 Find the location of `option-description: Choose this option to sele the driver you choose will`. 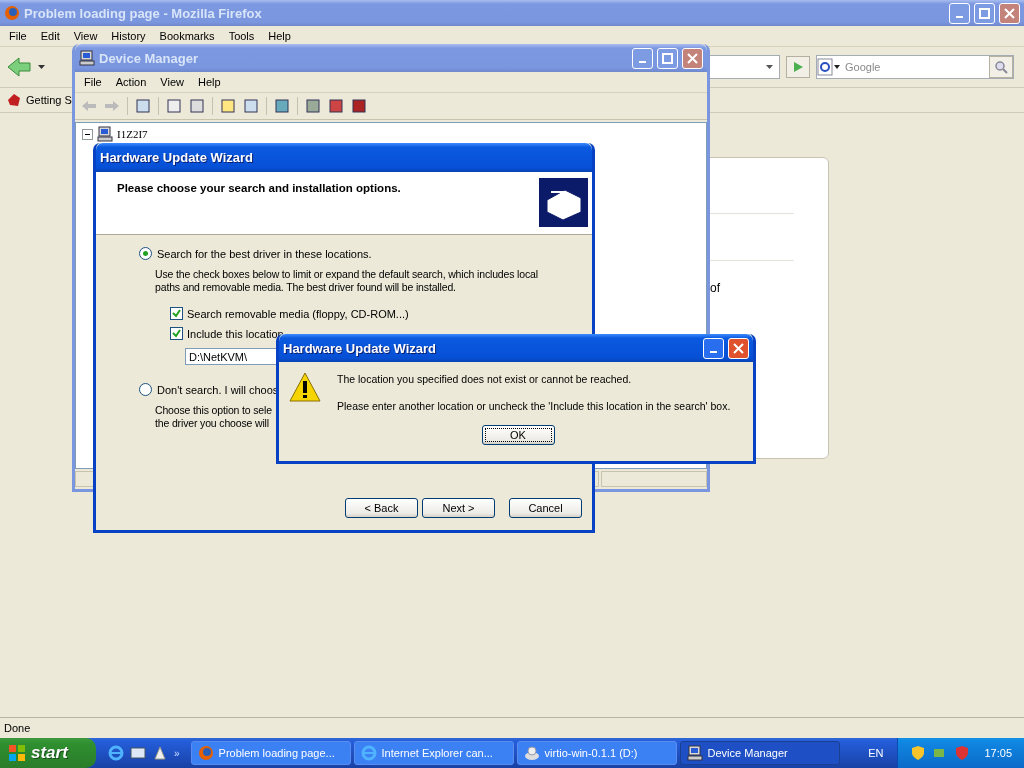

option-description: Choose this option to sele the driver you choose will is located at coordinates (213, 417).